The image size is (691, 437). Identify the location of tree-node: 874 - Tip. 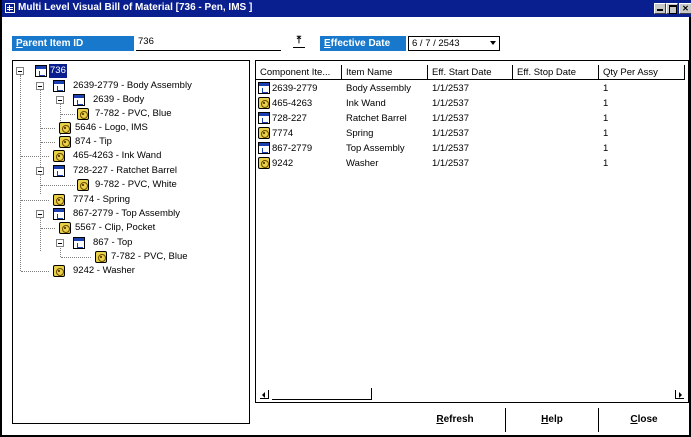
(130, 142).